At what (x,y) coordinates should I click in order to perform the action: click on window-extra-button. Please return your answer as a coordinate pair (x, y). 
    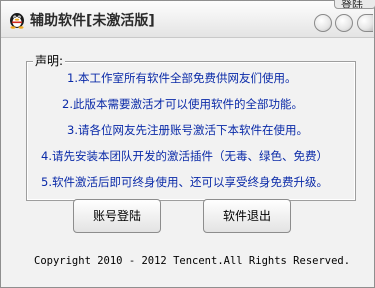
    Looking at the image, I should click on (365, 23).